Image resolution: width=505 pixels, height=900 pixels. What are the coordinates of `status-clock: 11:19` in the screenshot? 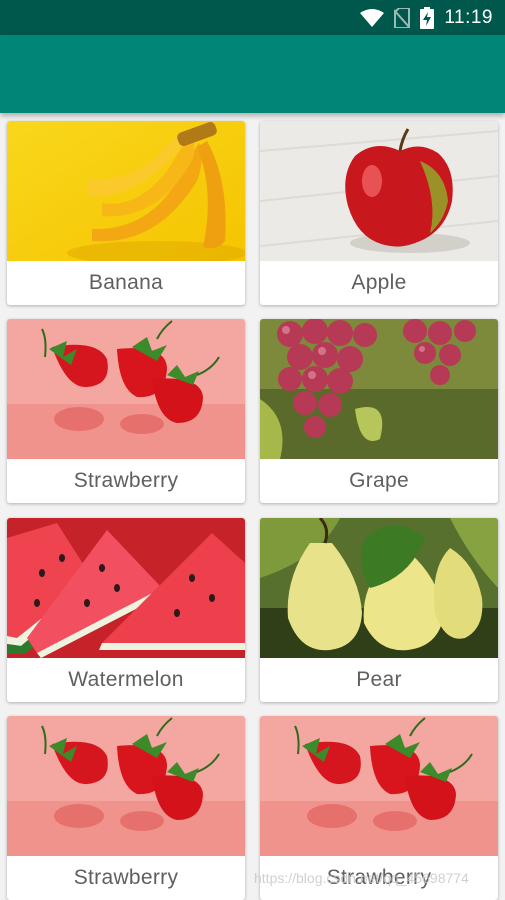 It's located at (468, 17).